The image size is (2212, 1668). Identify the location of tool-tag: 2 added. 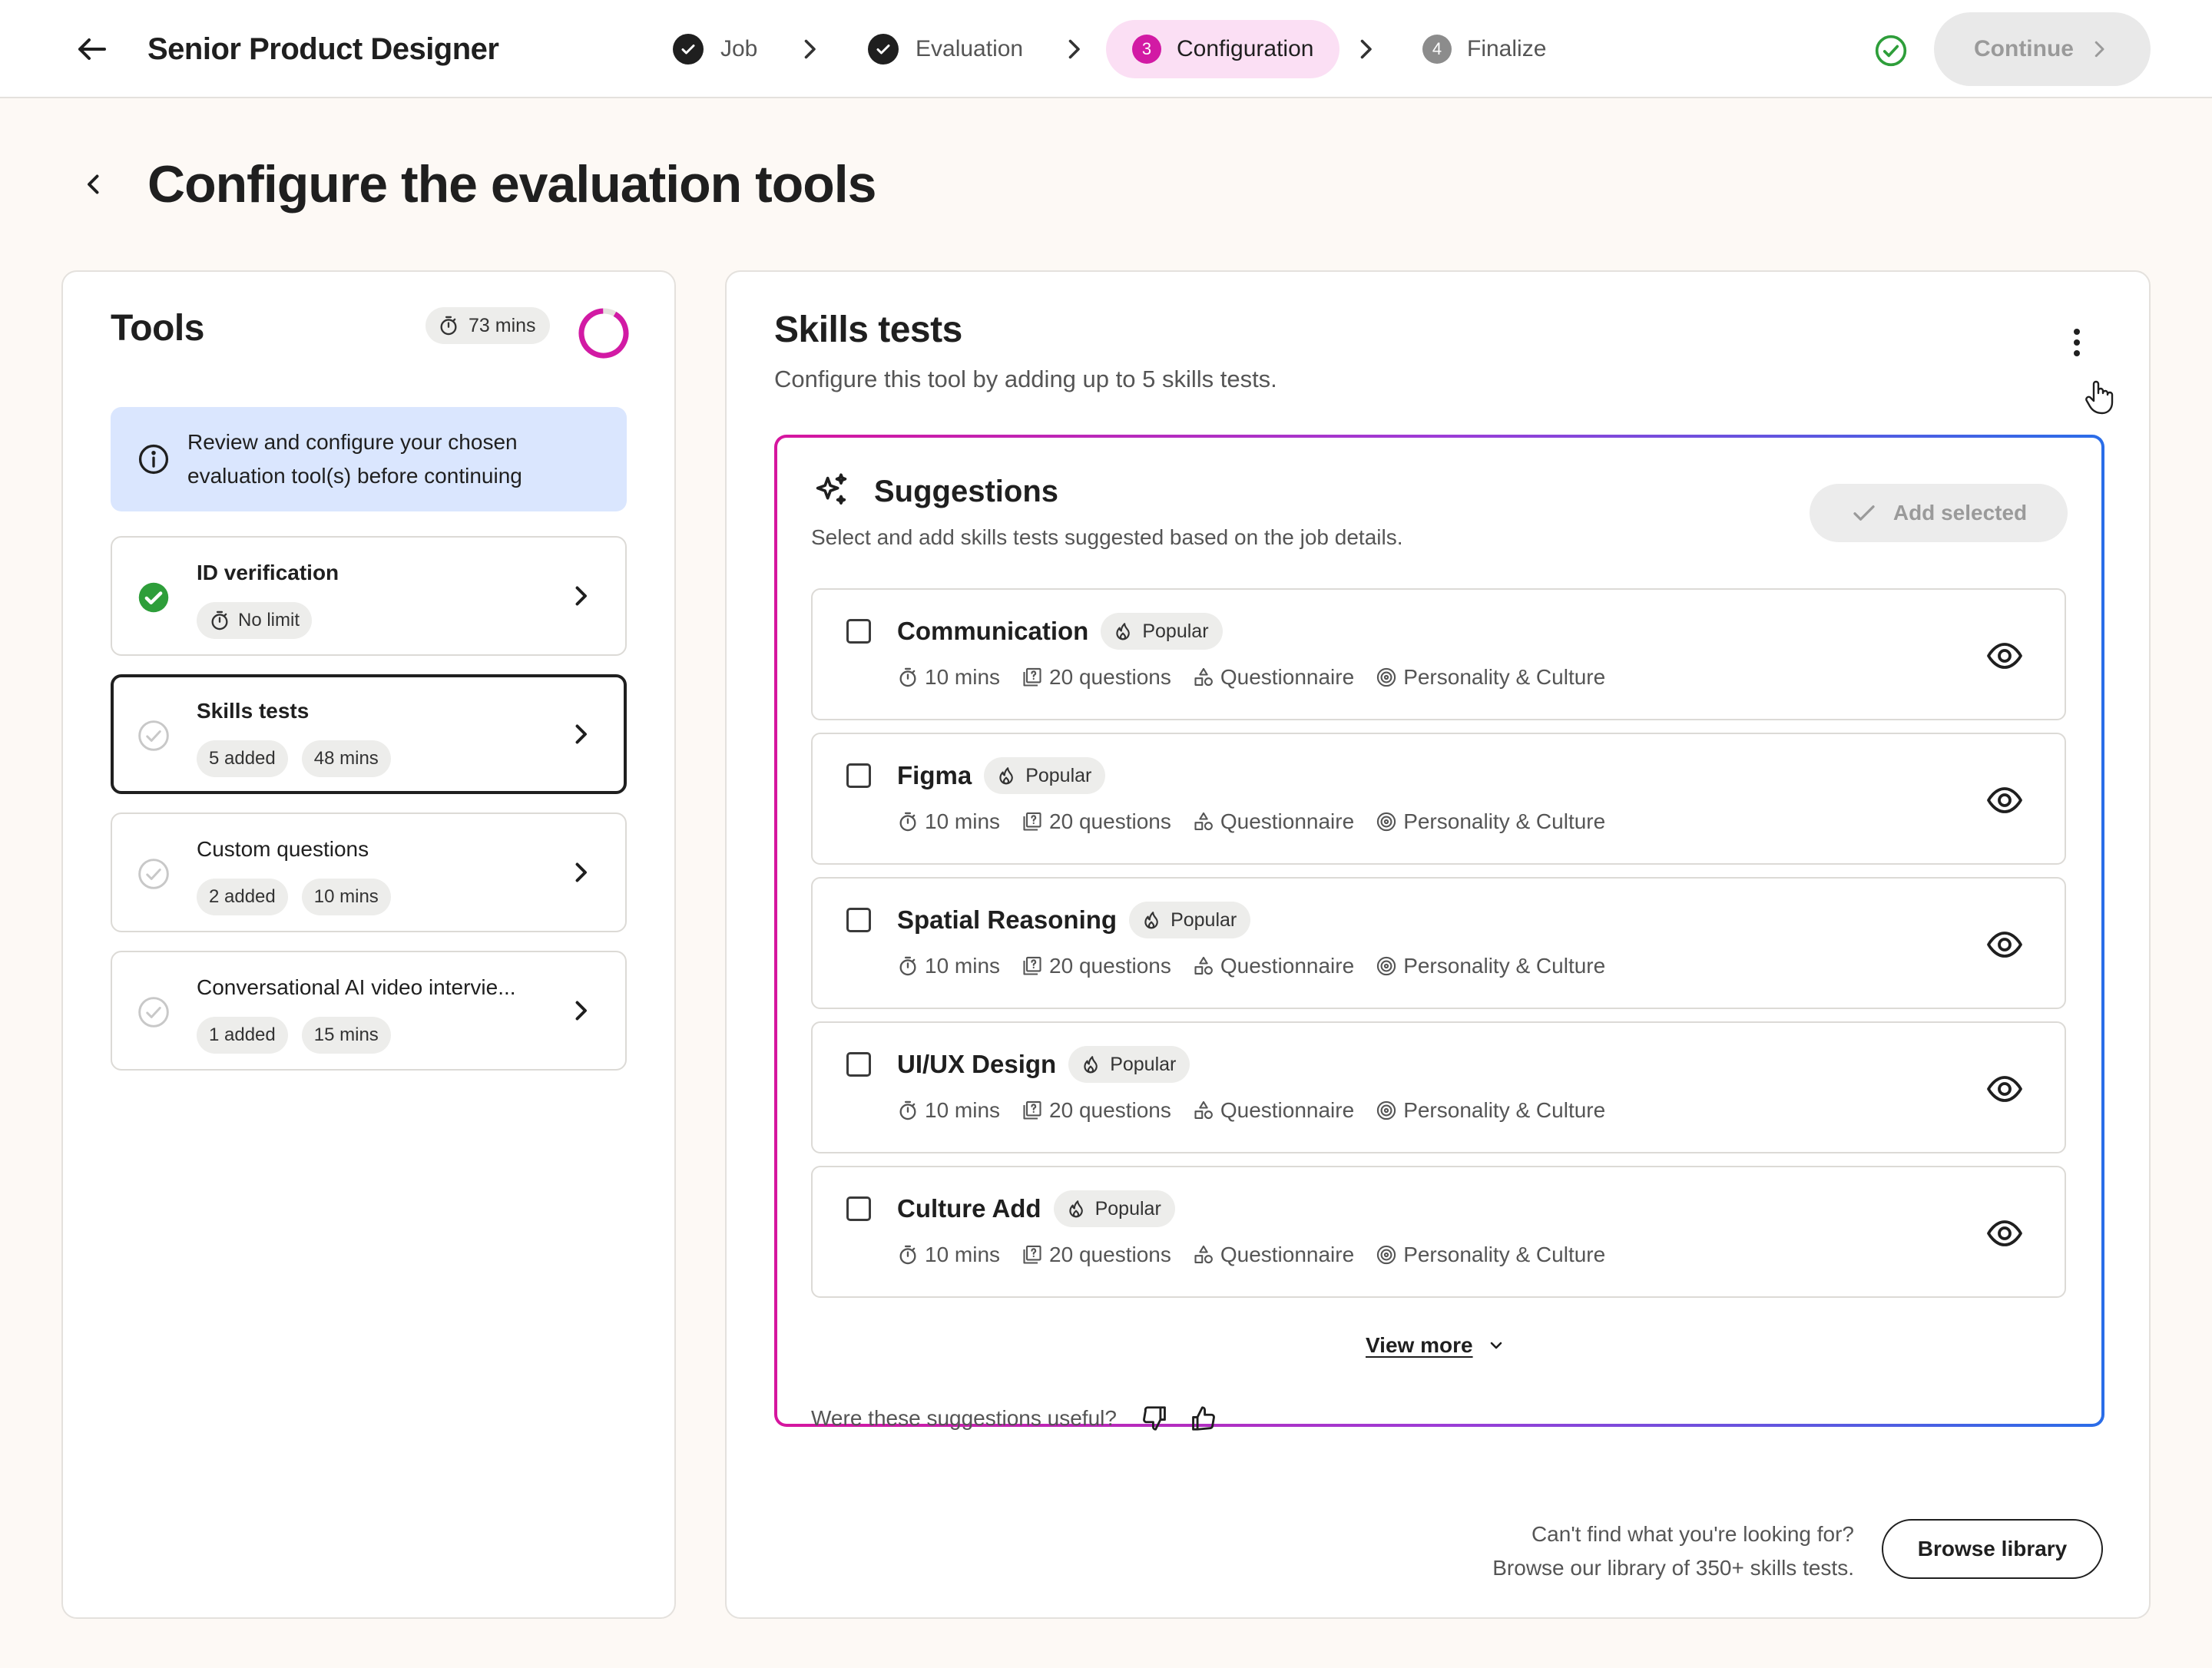
(243, 897).